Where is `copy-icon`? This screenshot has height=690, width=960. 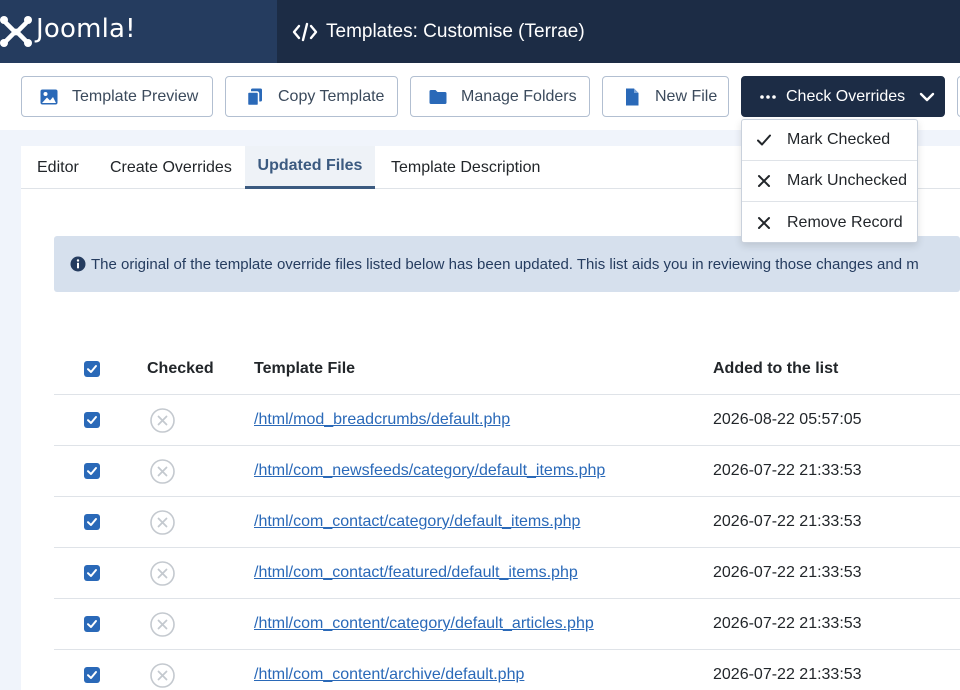 copy-icon is located at coordinates (254, 97).